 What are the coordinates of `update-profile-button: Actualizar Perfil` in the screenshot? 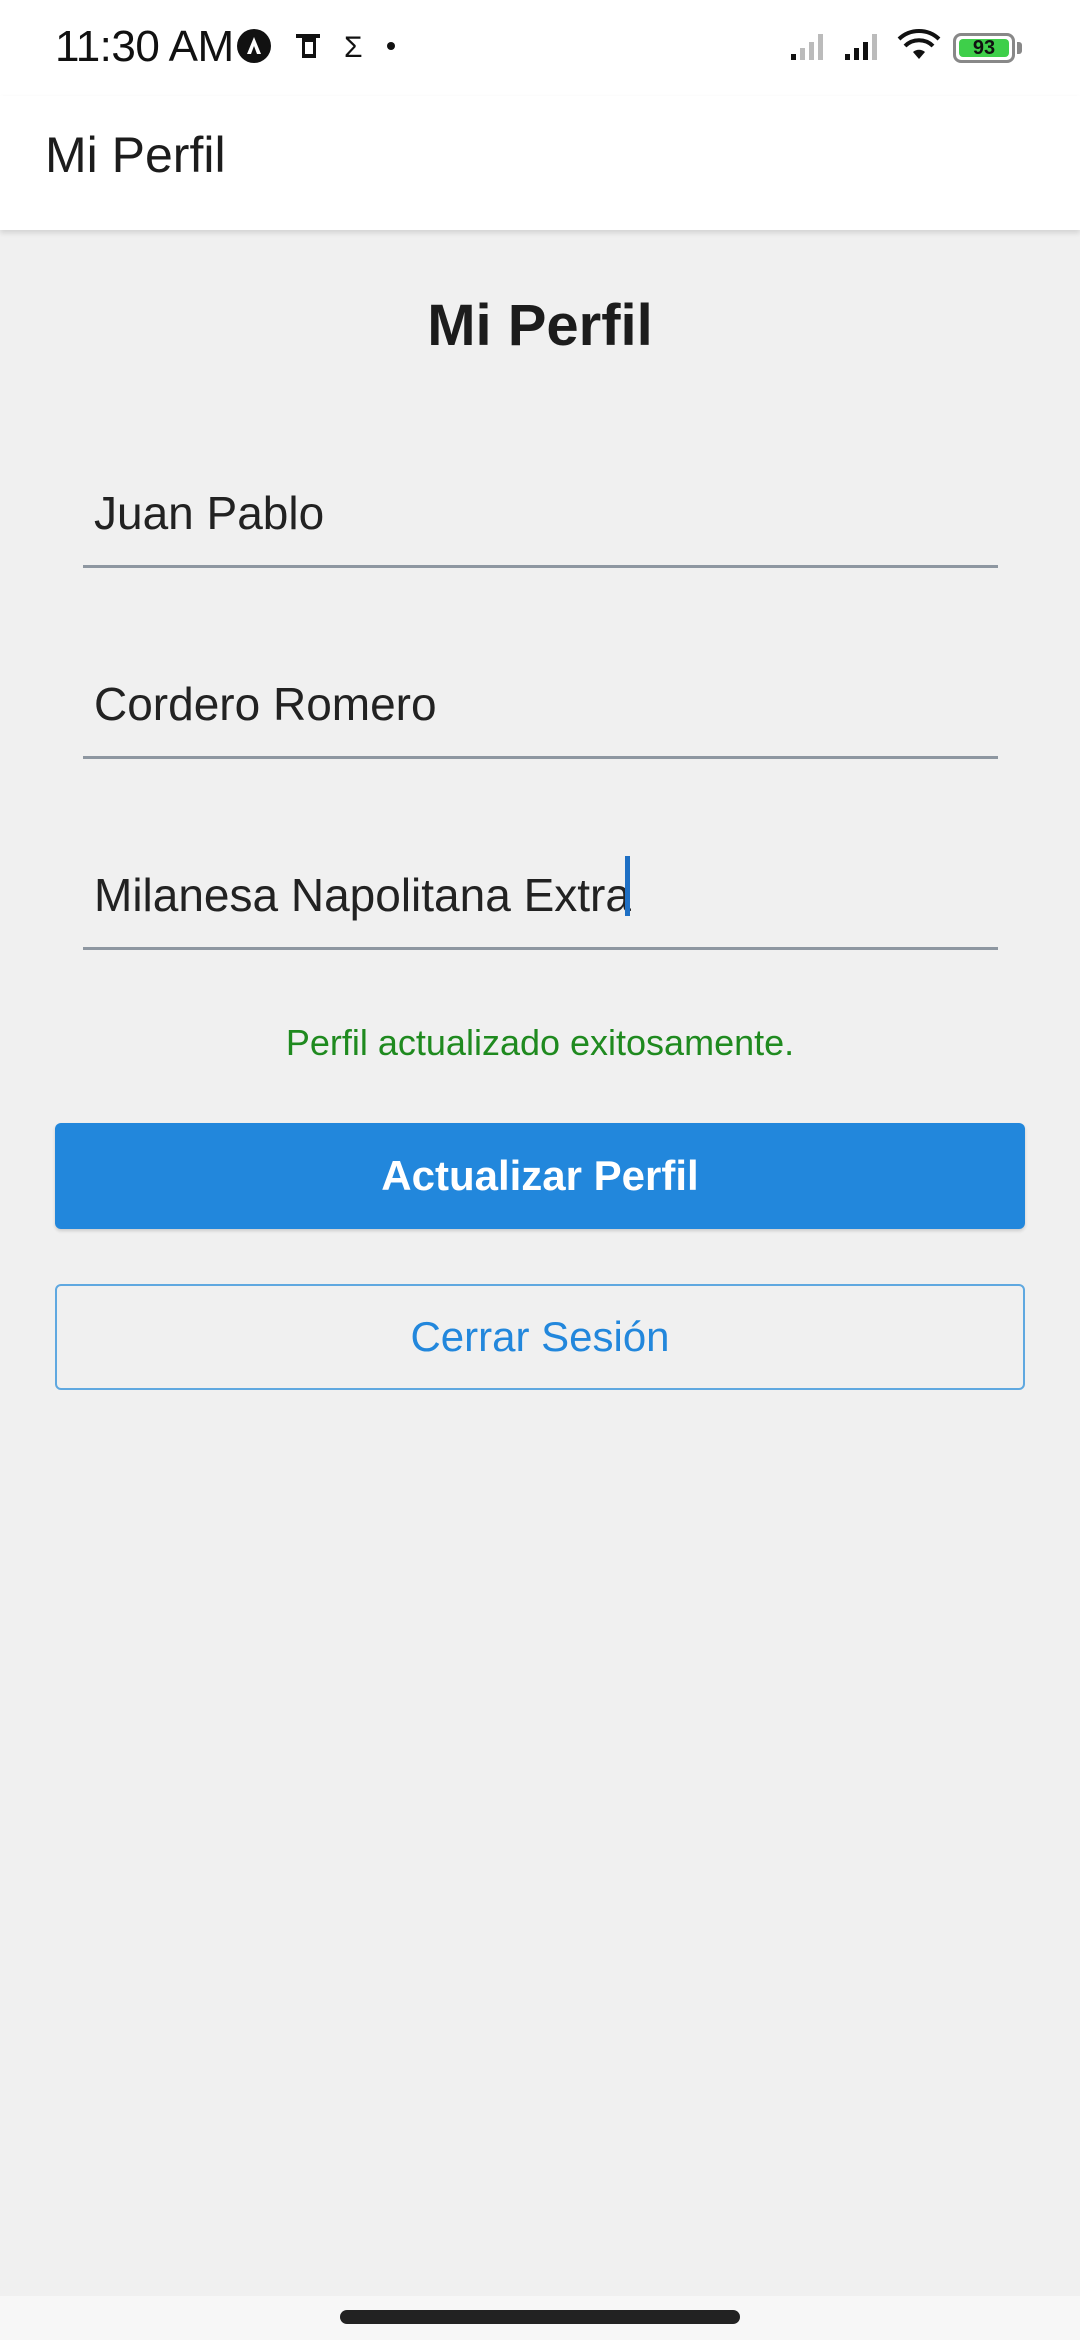 It's located at (540, 1176).